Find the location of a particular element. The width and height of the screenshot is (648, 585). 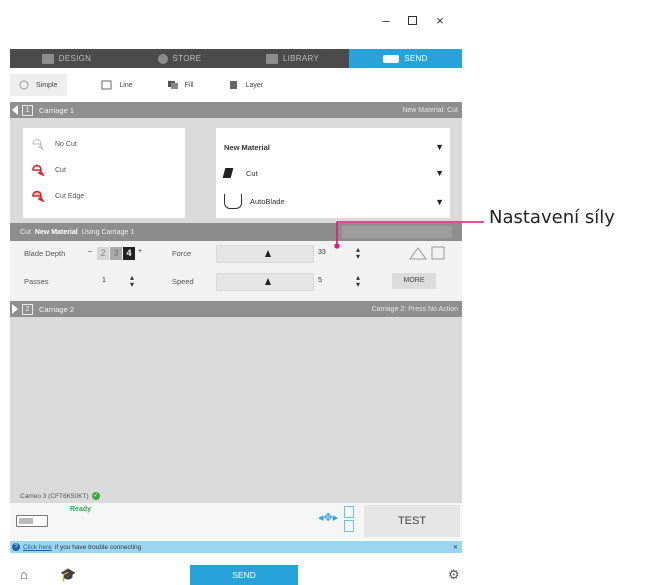

force-value: 33 is located at coordinates (322, 252).